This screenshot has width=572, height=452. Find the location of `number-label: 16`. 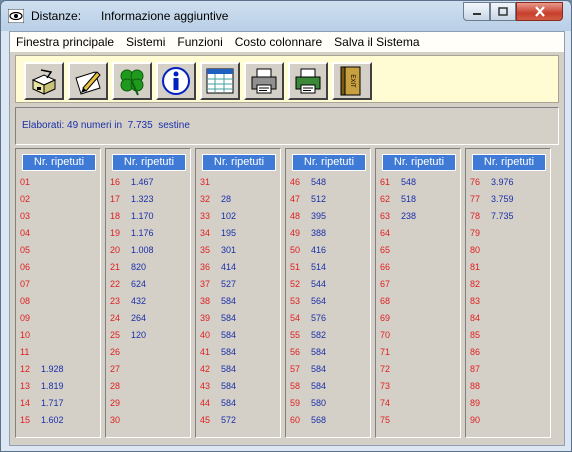

number-label: 16 is located at coordinates (115, 182).